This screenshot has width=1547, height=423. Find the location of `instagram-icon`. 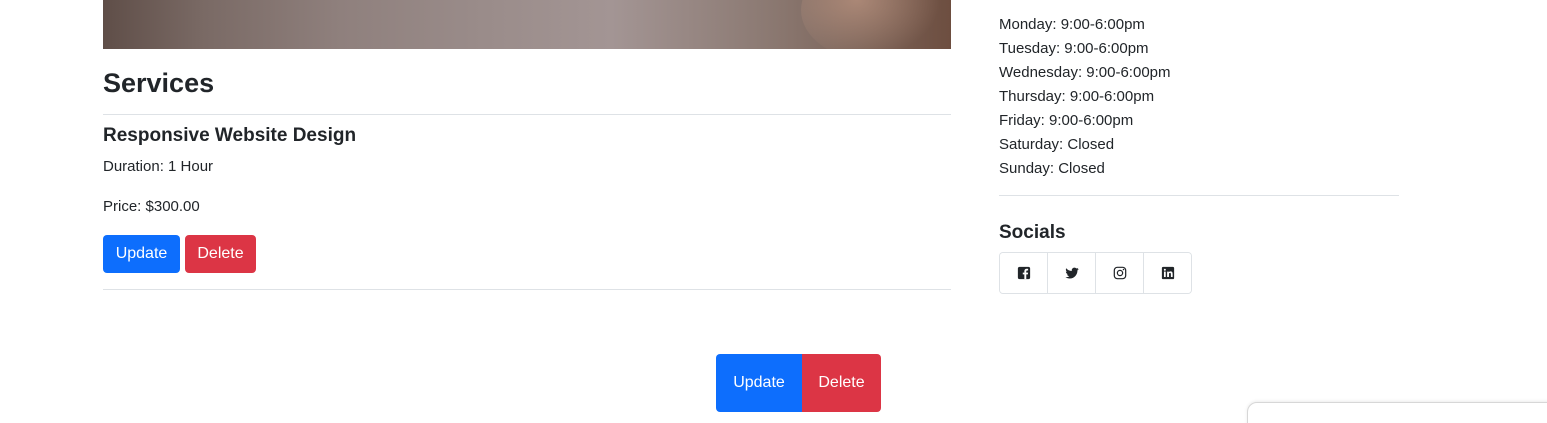

instagram-icon is located at coordinates (1119, 273).